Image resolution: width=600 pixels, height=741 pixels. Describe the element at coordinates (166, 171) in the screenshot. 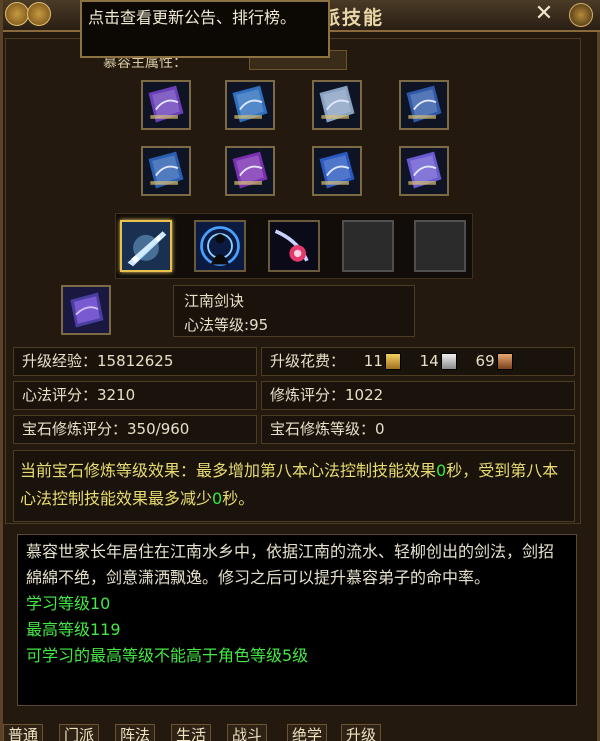

I see `book-5-icon` at that location.